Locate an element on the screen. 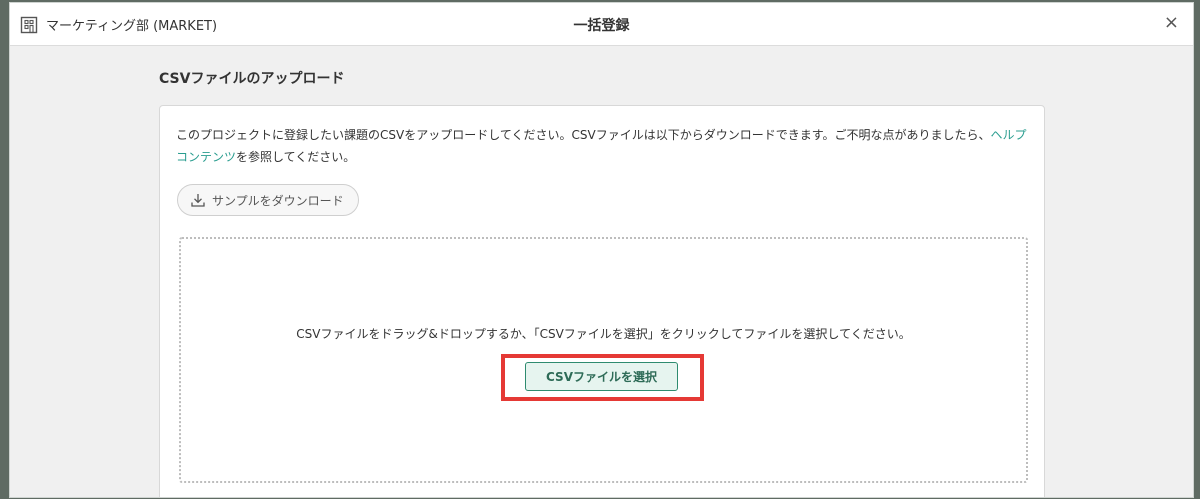  dialog-header: マーケティング部 (MARKET) 一括登録 × is located at coordinates (601, 24).